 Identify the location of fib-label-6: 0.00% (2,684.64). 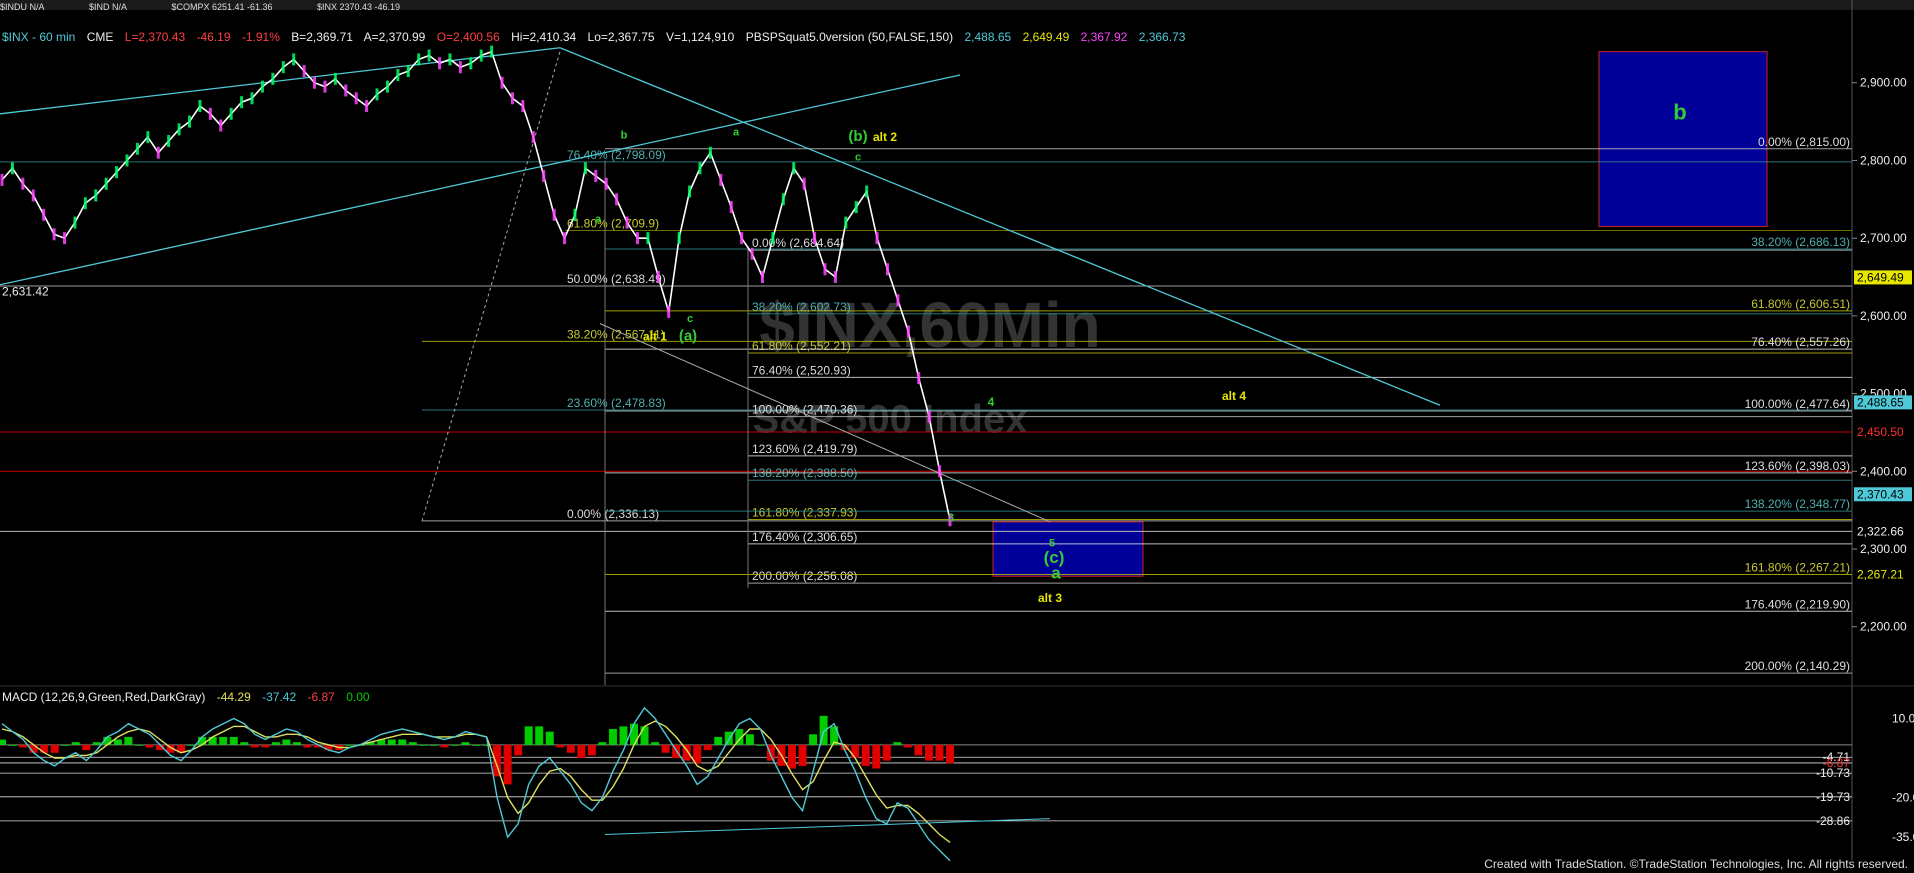
(798, 243).